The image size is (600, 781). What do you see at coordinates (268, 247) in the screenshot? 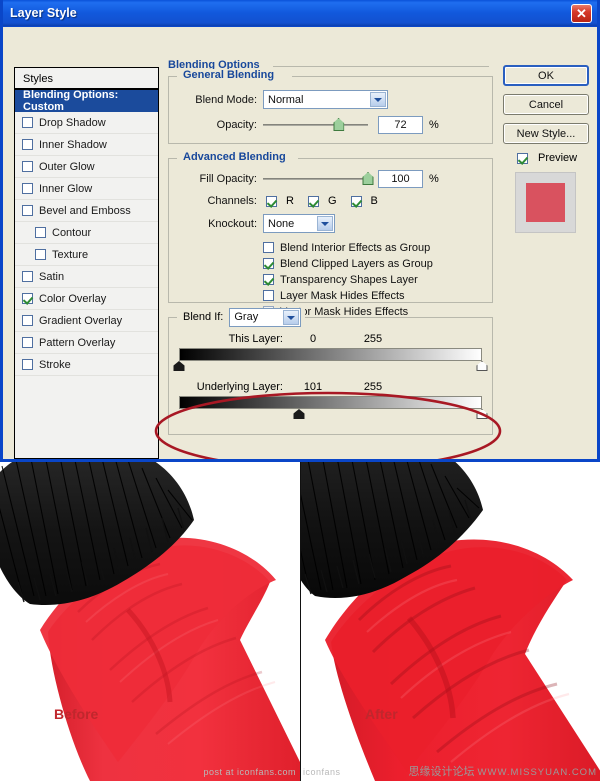
I see `checkbox-blend-interior-effects` at bounding box center [268, 247].